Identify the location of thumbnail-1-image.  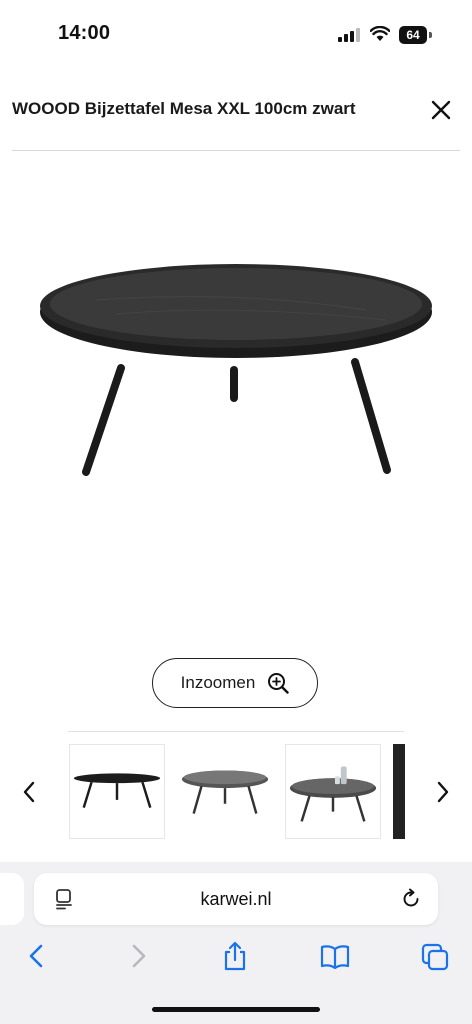
(117, 791).